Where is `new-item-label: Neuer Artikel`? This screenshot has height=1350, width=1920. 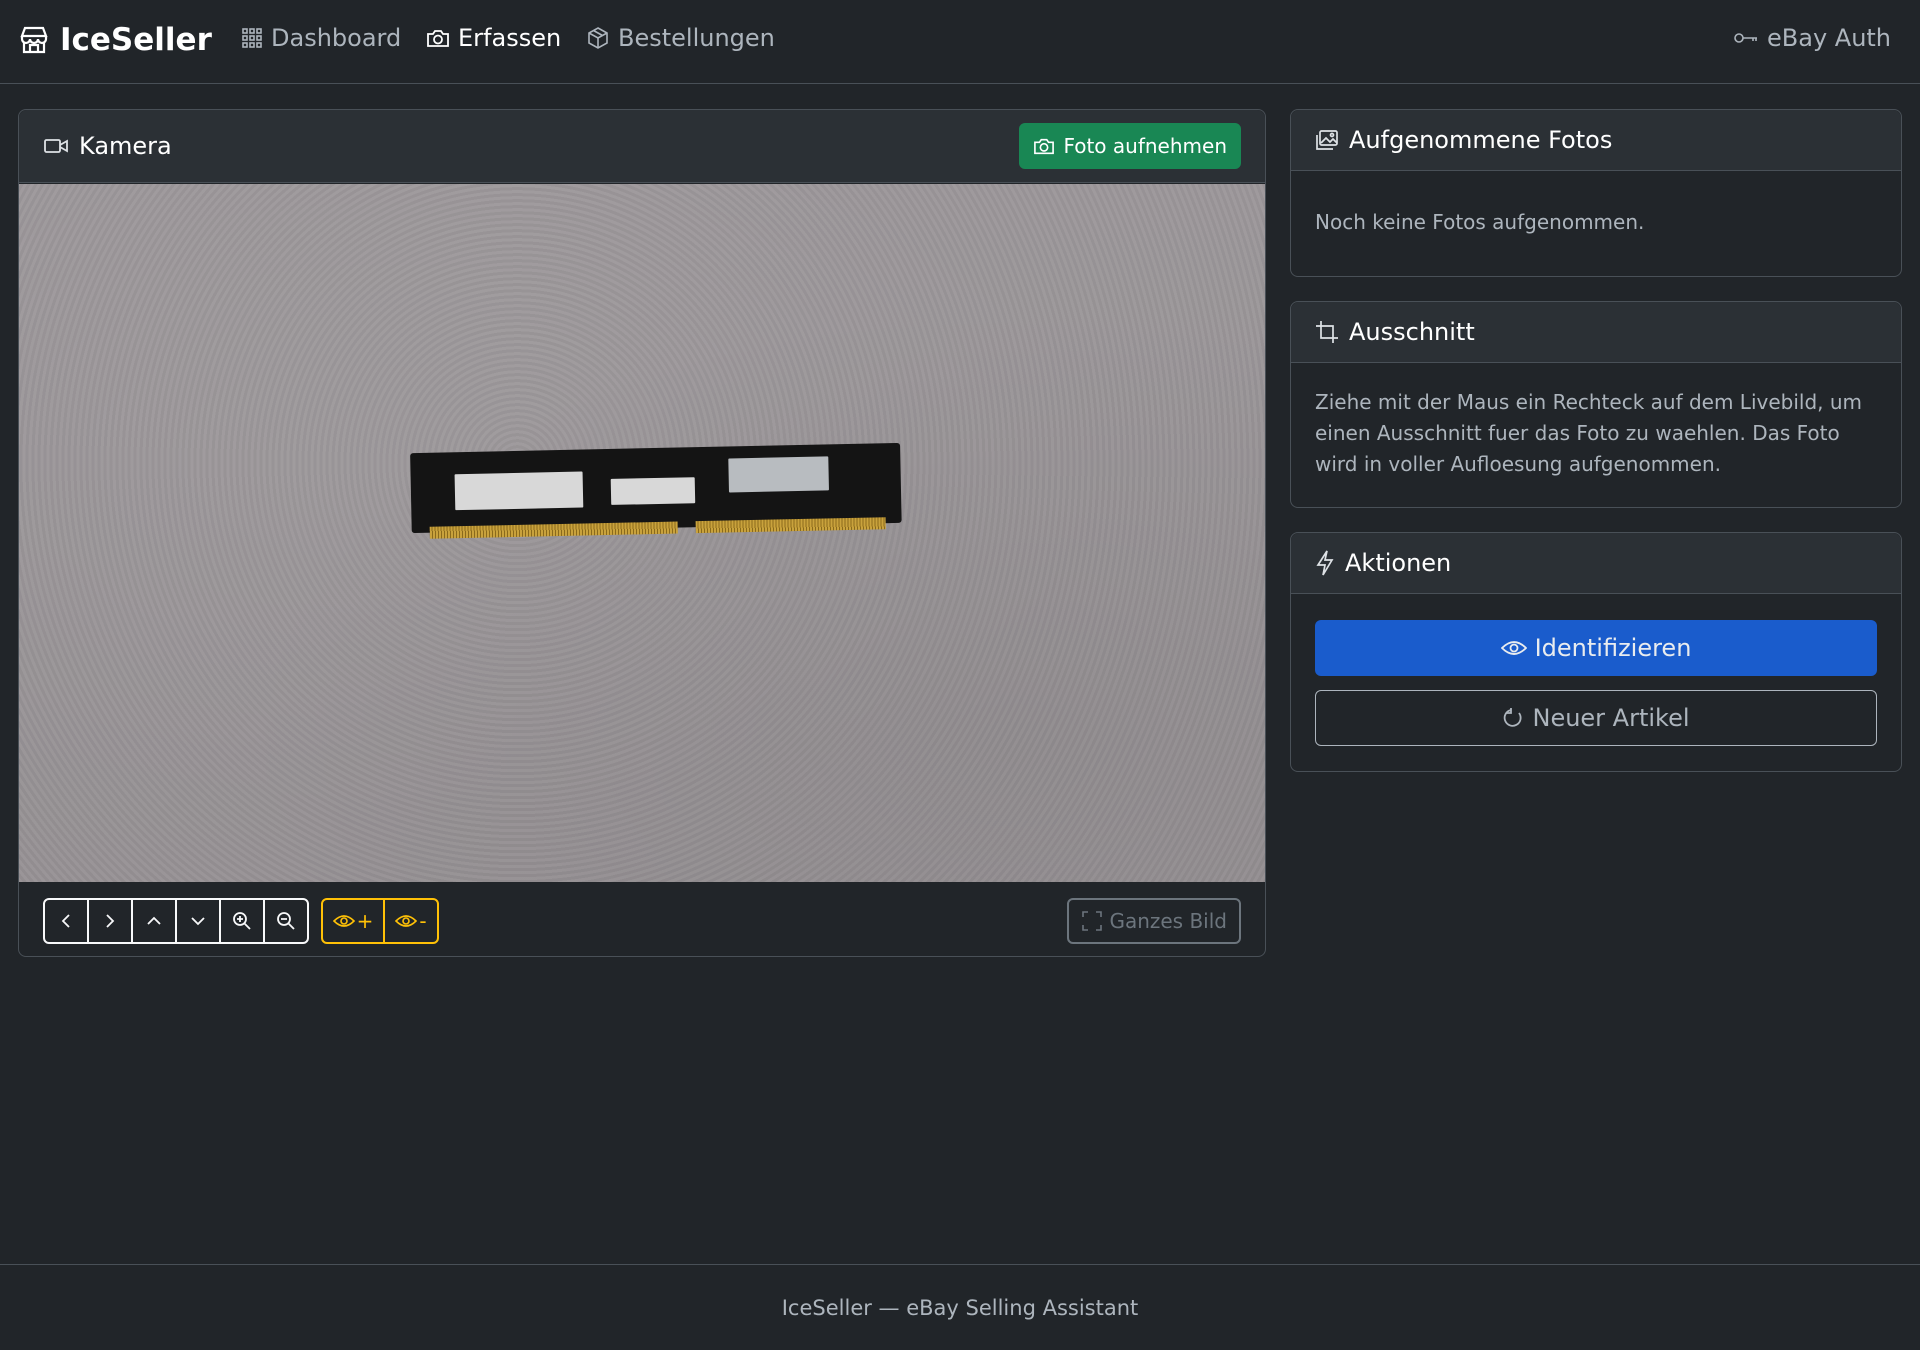
new-item-label: Neuer Artikel is located at coordinates (1611, 718).